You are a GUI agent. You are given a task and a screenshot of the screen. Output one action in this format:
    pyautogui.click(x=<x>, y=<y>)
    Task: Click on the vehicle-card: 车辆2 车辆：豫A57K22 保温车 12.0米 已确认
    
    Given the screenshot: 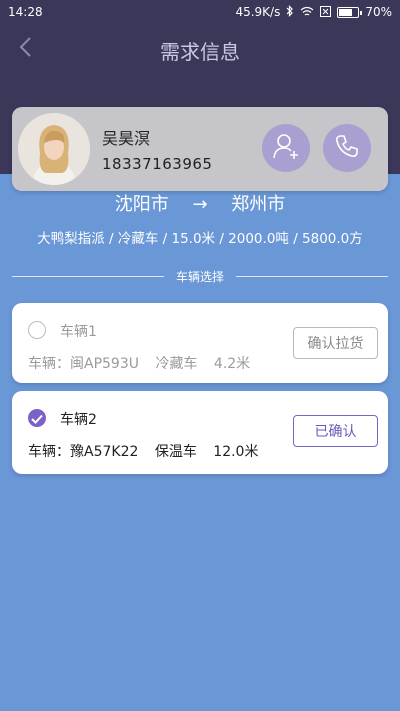 What is the action you would take?
    pyautogui.click(x=200, y=432)
    